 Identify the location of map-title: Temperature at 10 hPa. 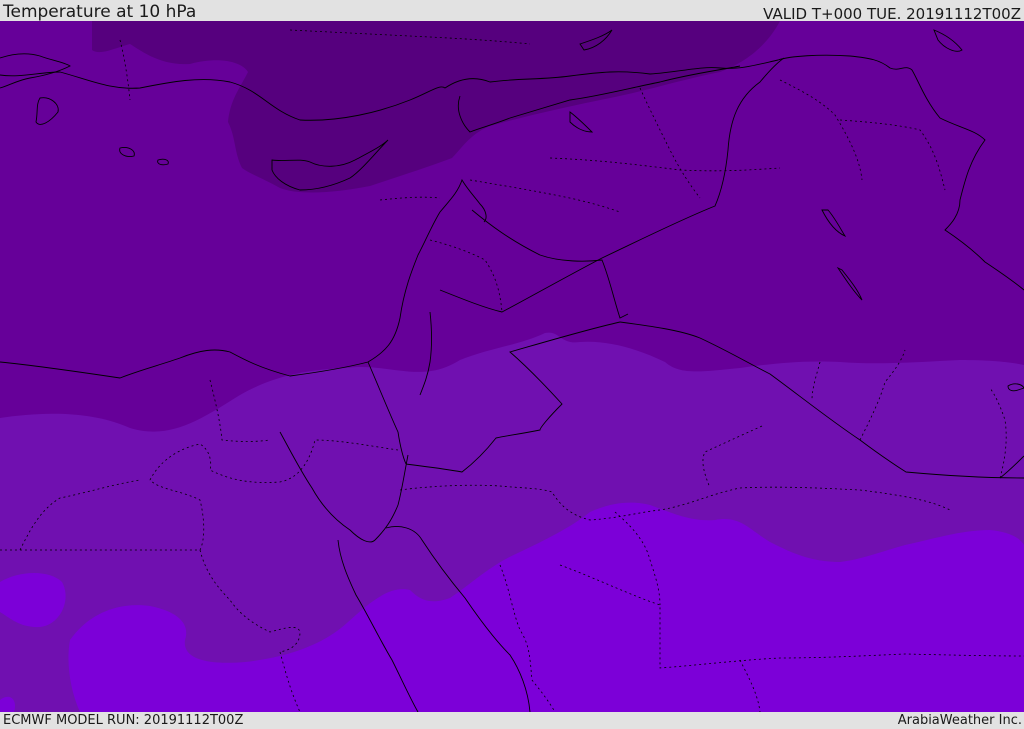
(100, 12).